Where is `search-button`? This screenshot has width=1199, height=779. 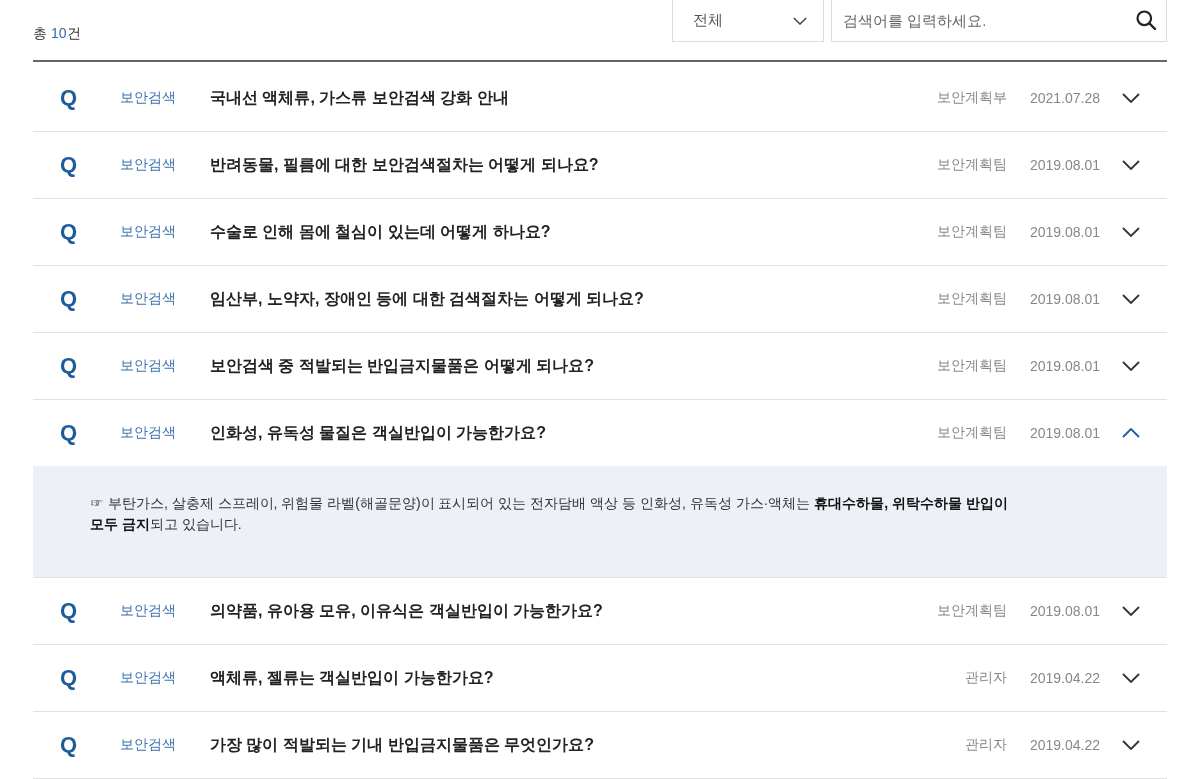
search-button is located at coordinates (1146, 20).